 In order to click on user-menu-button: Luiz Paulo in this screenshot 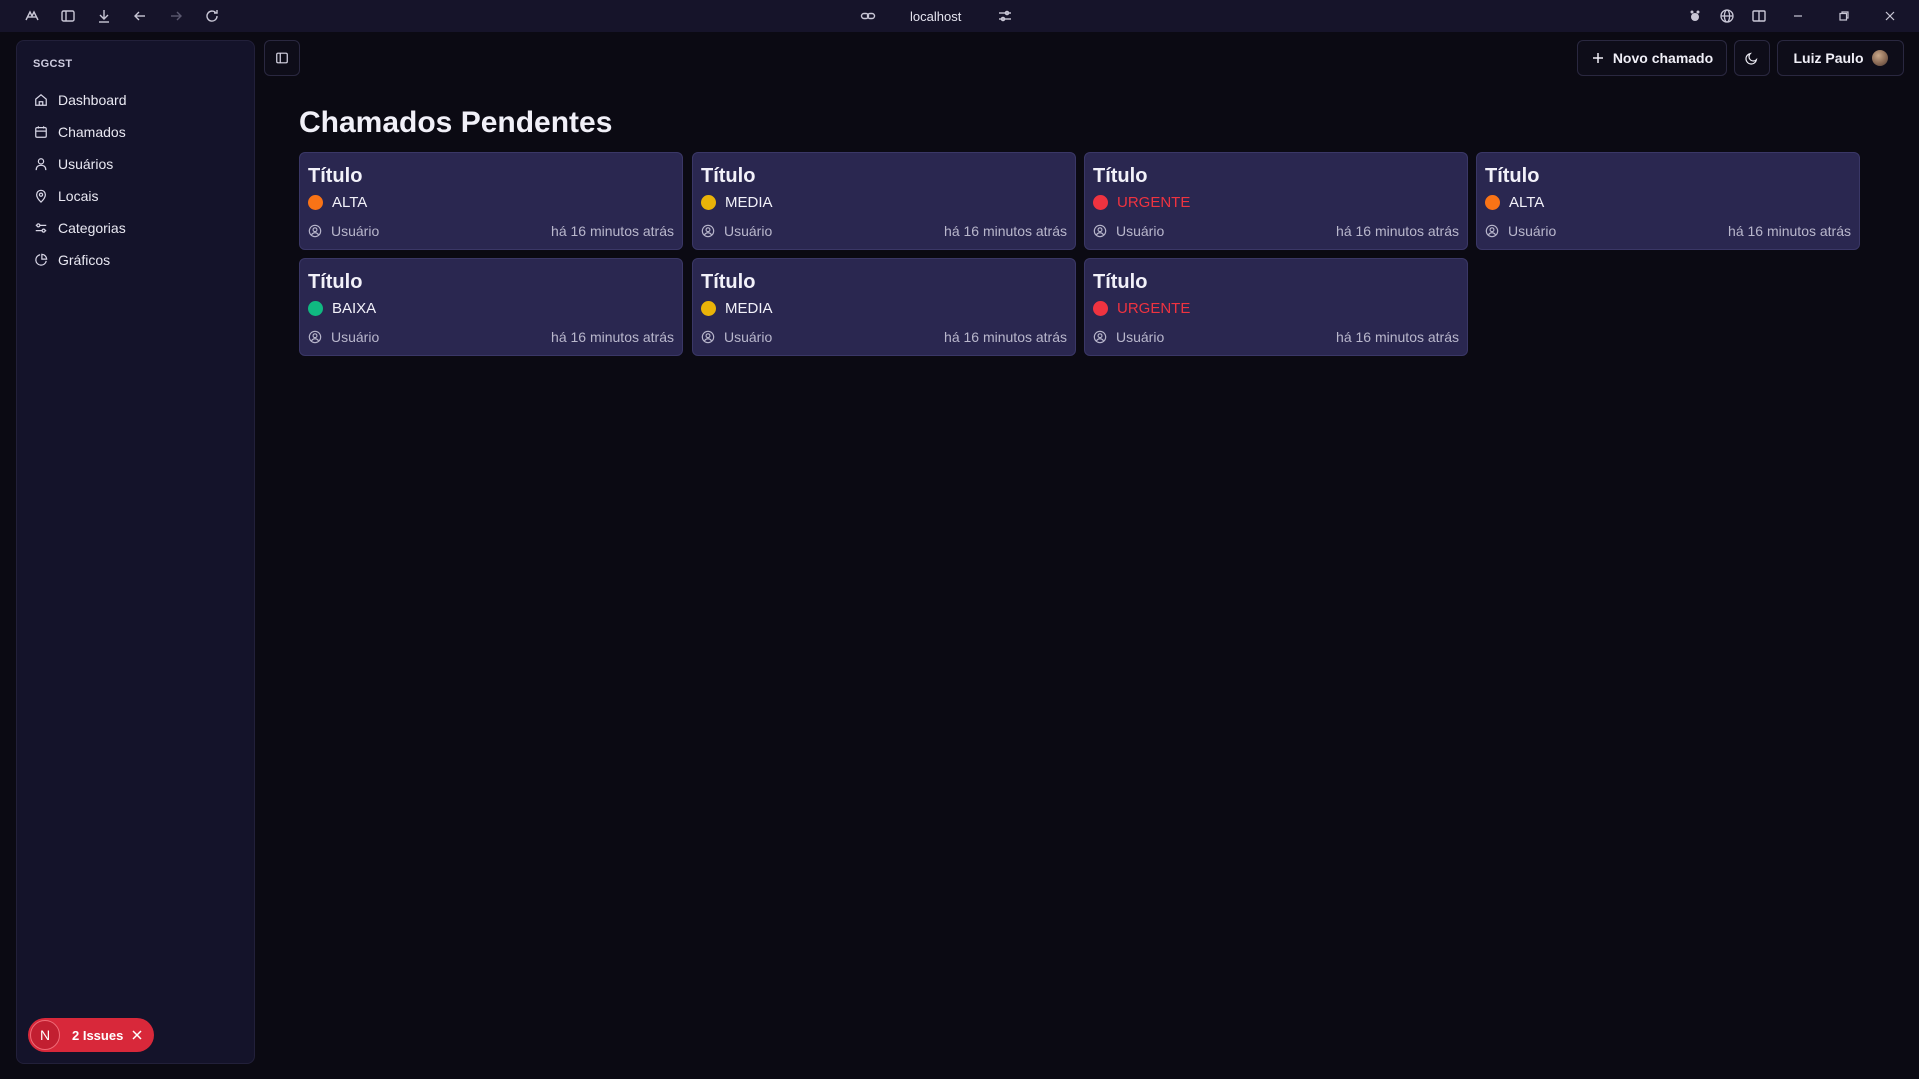, I will do `click(1840, 58)`.